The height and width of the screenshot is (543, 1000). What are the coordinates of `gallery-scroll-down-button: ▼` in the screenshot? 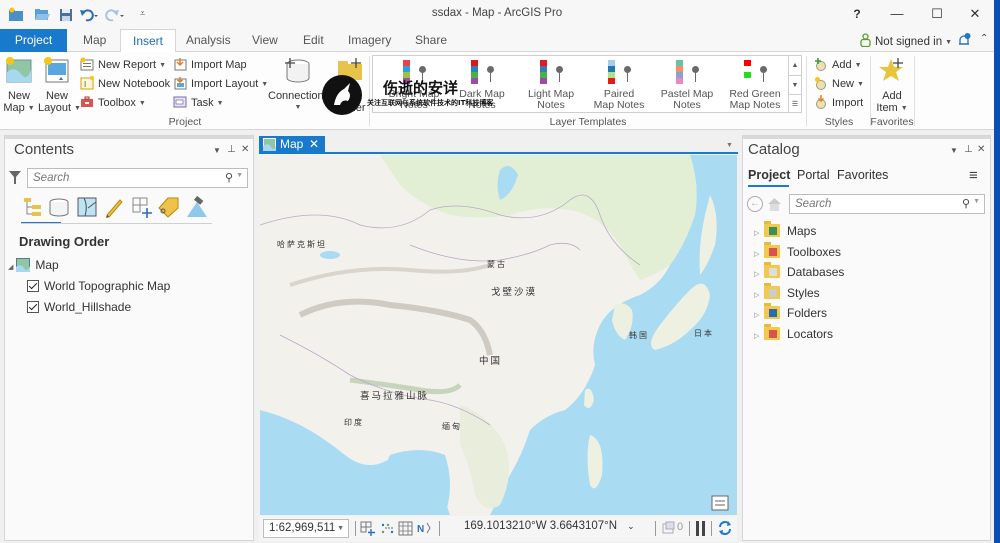 It's located at (794, 84).